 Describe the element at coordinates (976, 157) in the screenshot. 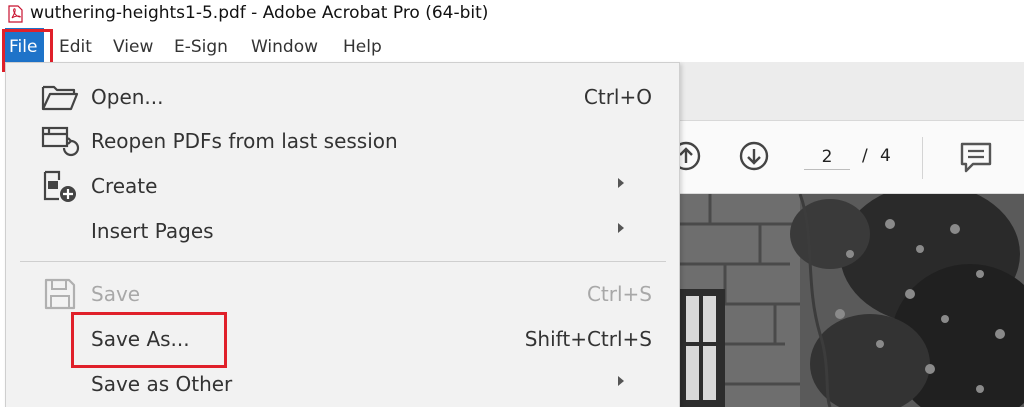

I see `comment-icon` at that location.